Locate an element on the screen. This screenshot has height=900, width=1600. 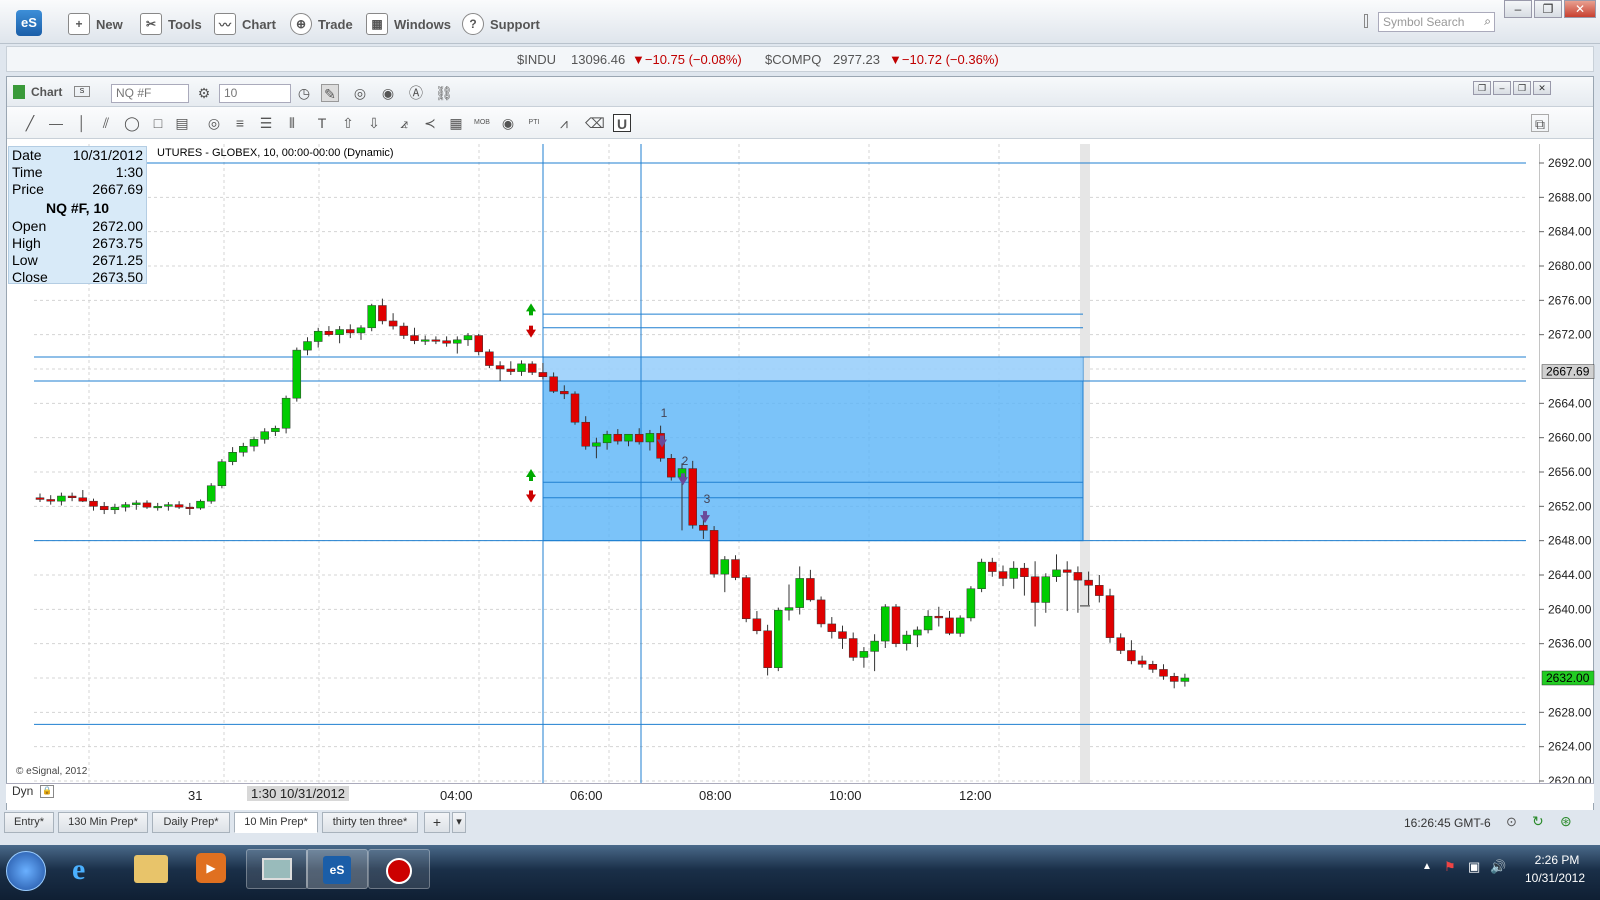
text-icon: T is located at coordinates (322, 123).